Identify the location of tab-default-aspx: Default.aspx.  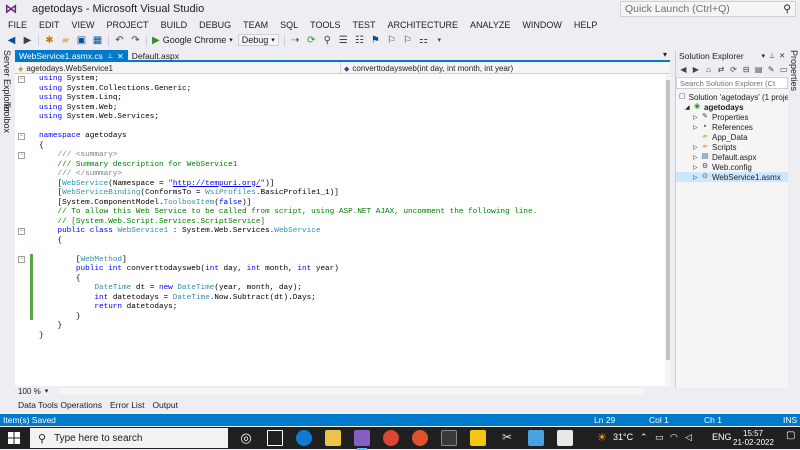
(155, 56).